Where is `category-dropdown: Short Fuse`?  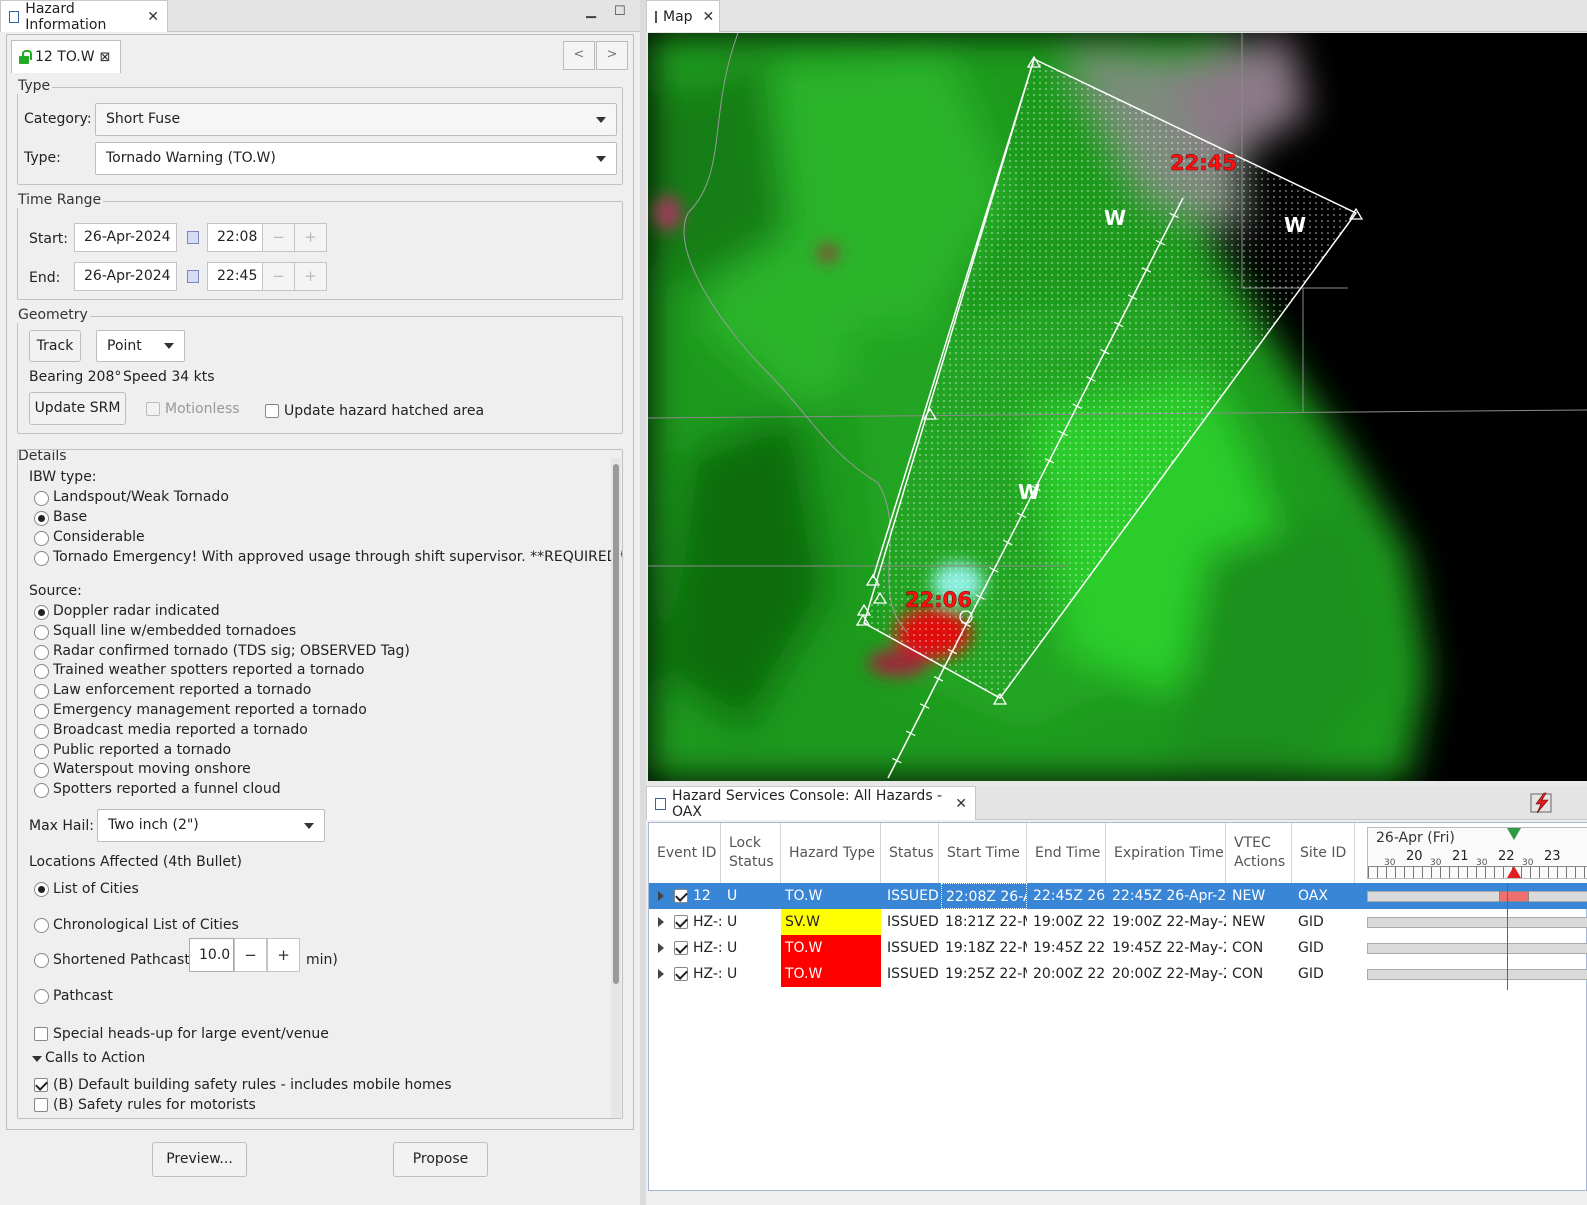 category-dropdown: Short Fuse is located at coordinates (356, 119).